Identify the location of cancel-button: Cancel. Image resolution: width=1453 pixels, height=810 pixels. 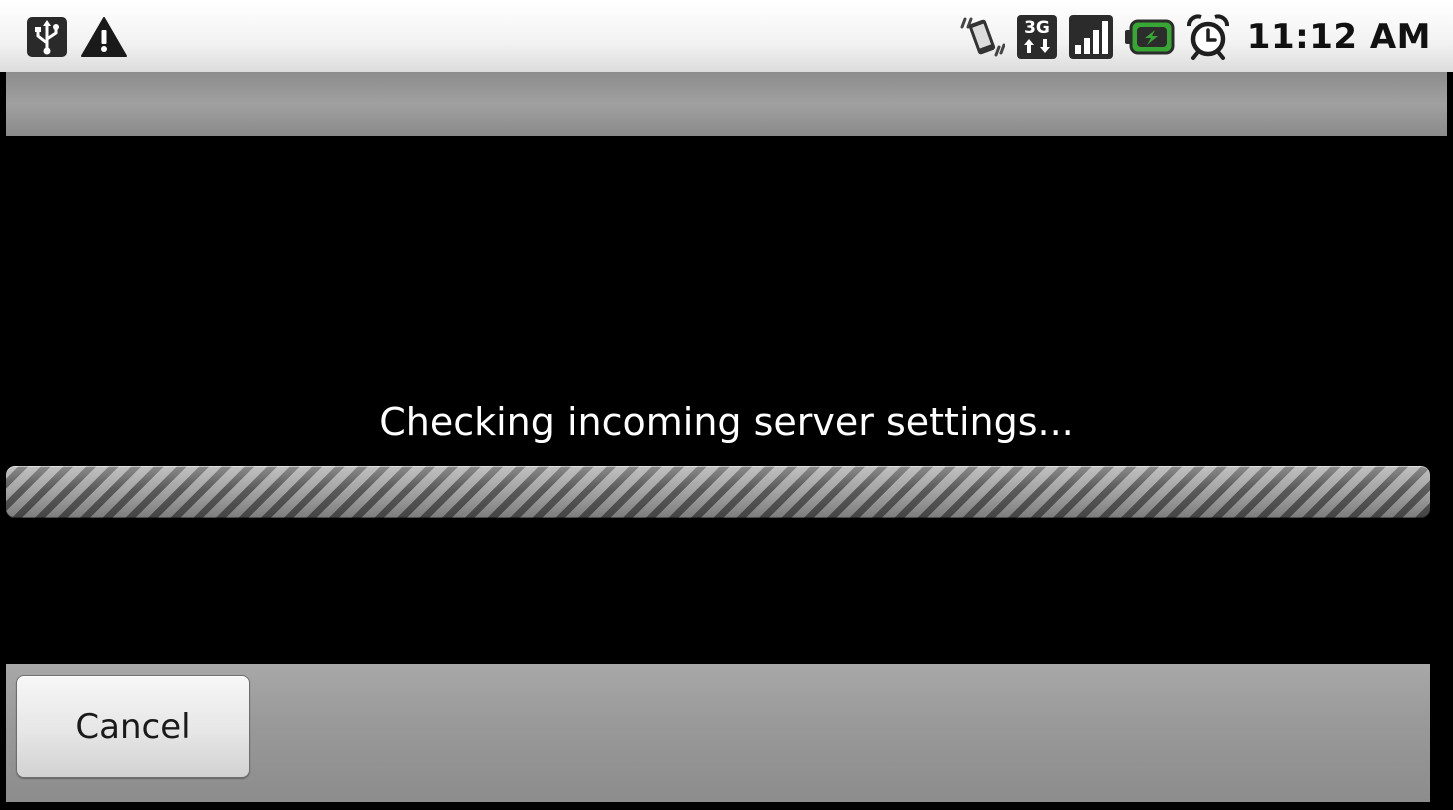
(133, 726).